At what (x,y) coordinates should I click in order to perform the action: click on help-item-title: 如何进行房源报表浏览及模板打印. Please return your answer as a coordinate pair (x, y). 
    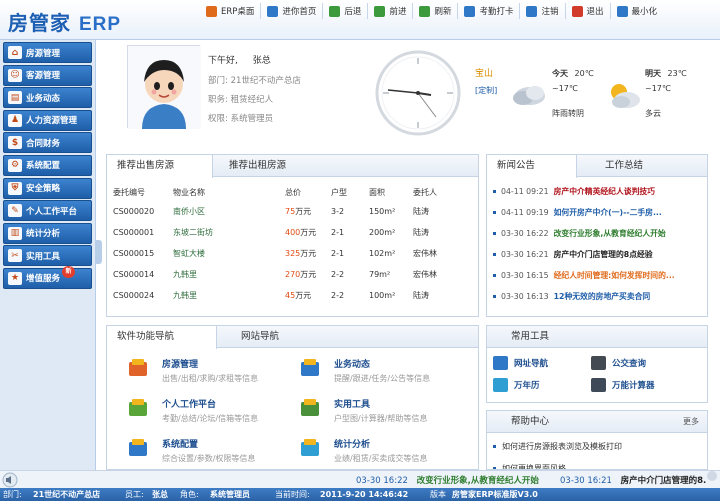
    Looking at the image, I should click on (562, 446).